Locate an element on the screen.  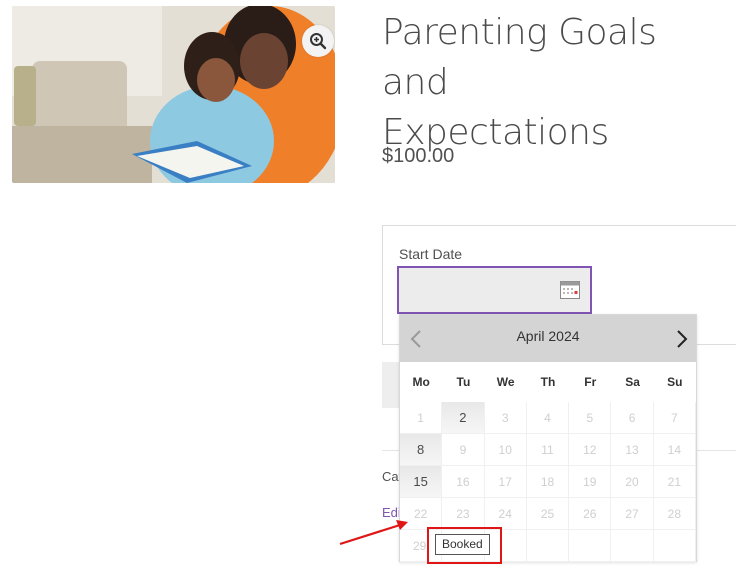
weekday-label: Tu is located at coordinates (463, 382).